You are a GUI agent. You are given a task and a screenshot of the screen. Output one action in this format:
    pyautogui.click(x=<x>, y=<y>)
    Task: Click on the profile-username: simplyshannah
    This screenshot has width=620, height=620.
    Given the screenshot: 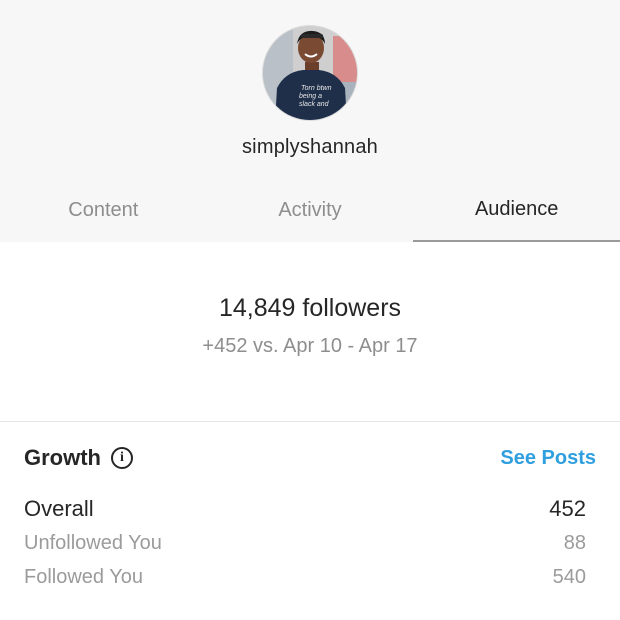 What is the action you would take?
    pyautogui.click(x=309, y=147)
    